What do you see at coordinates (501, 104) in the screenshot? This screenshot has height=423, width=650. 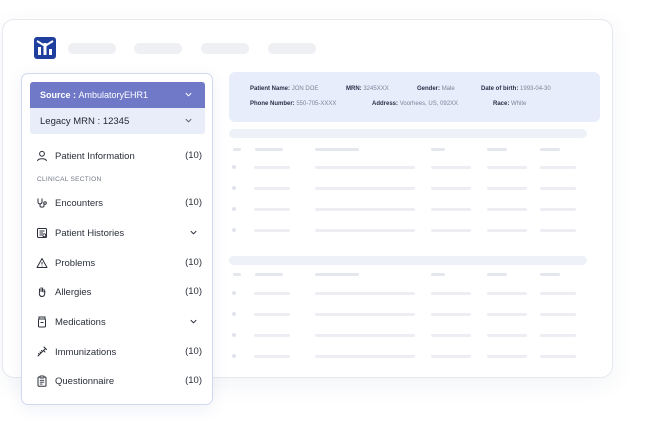 I see `race-label: Race:` at bounding box center [501, 104].